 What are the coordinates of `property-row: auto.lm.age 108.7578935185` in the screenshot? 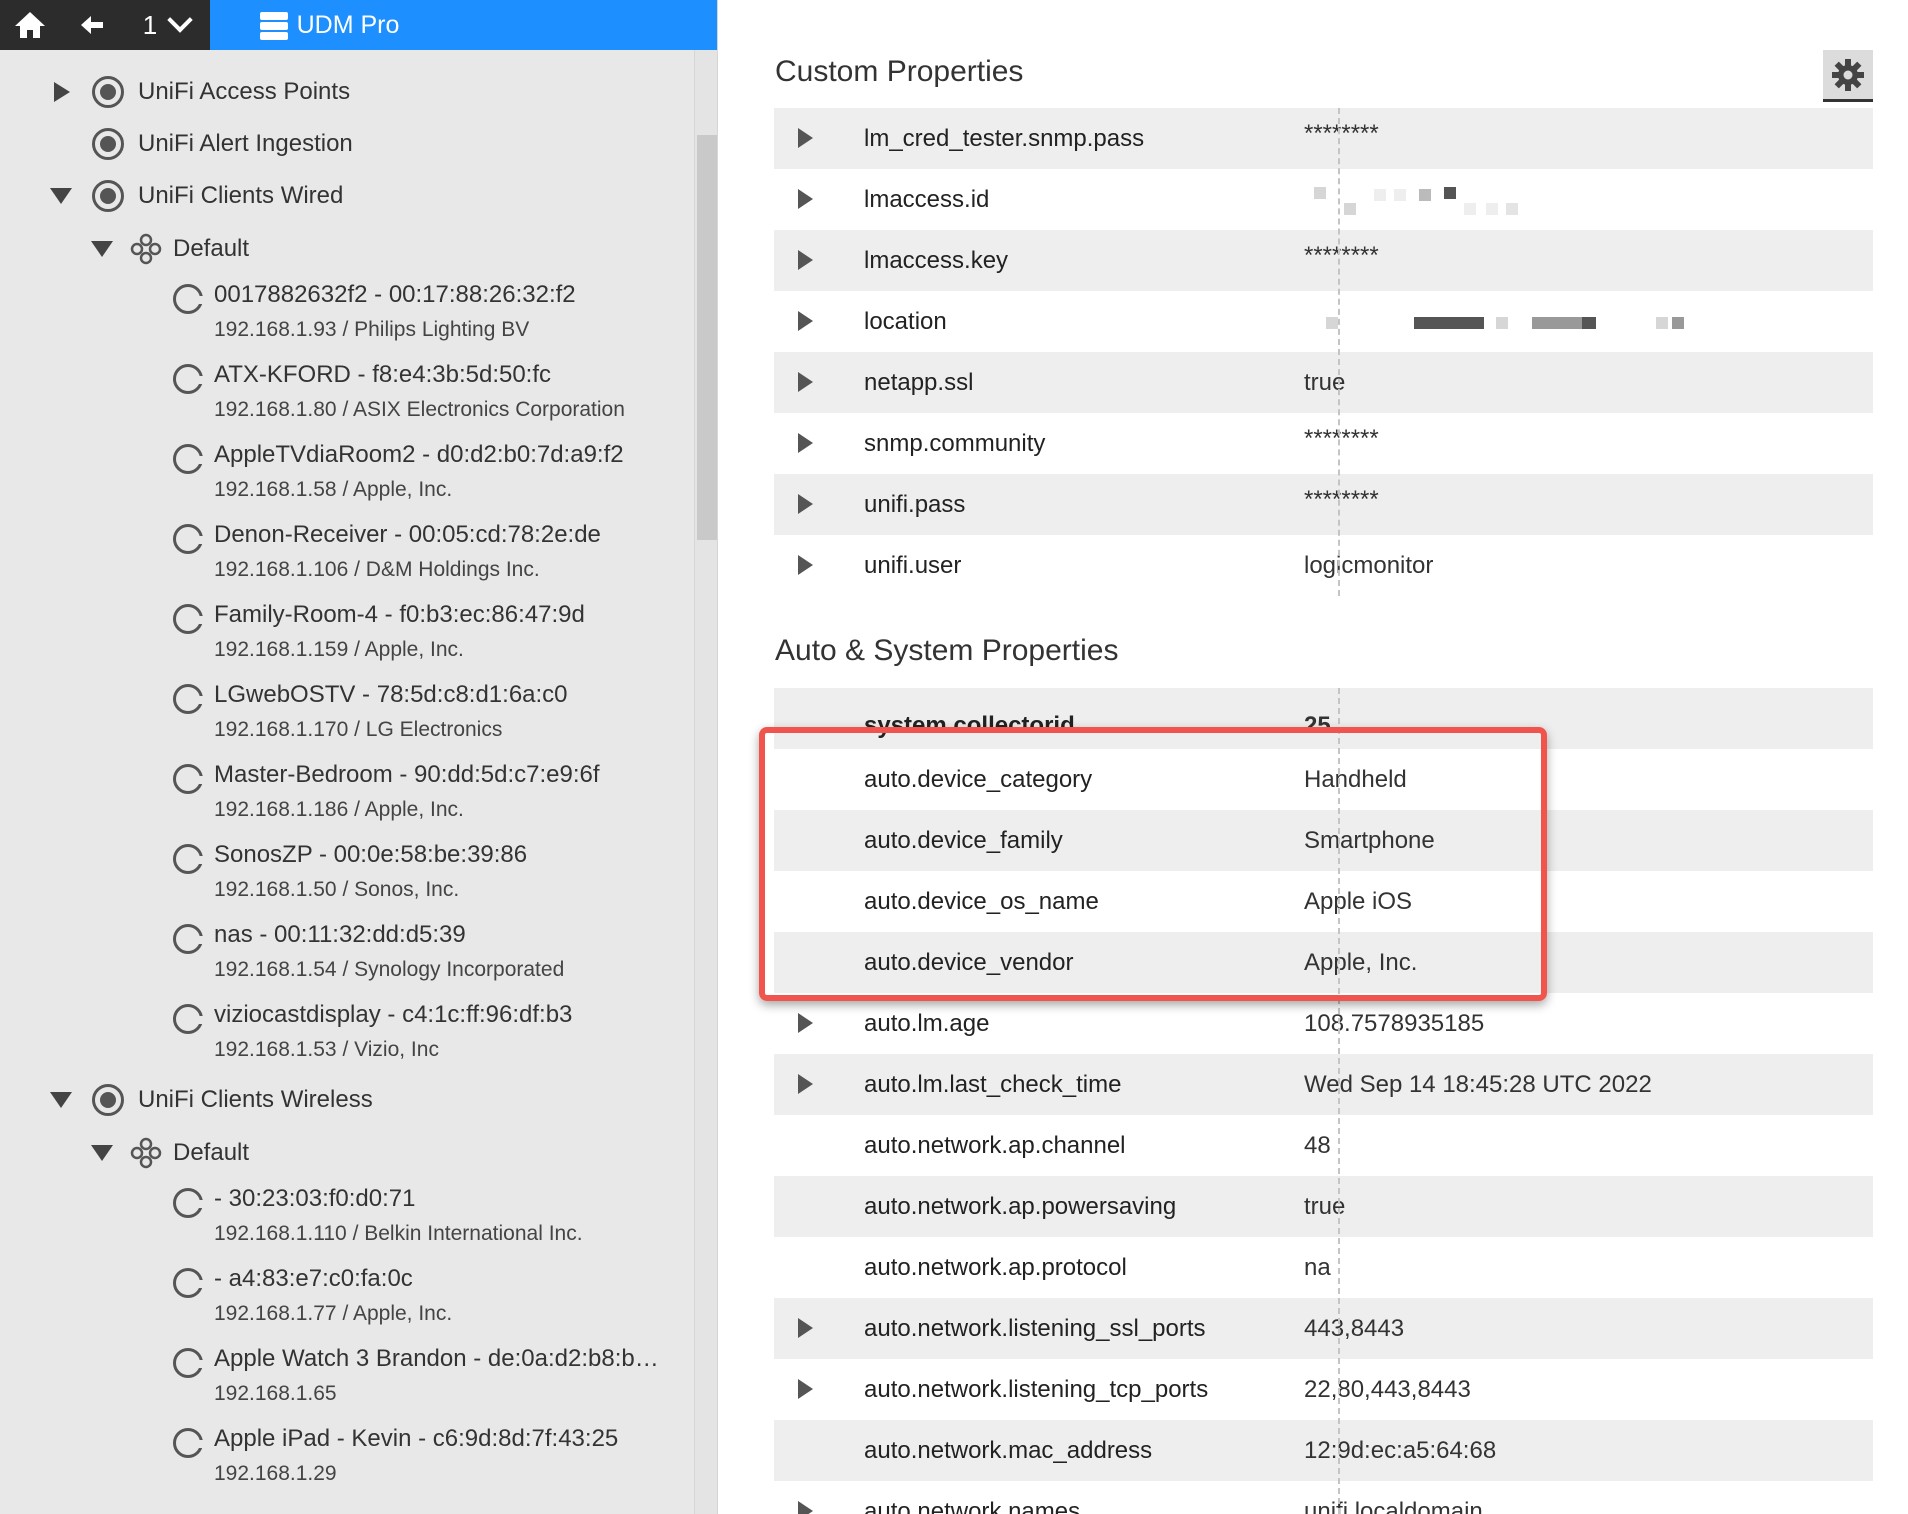 It's located at (1323, 1023).